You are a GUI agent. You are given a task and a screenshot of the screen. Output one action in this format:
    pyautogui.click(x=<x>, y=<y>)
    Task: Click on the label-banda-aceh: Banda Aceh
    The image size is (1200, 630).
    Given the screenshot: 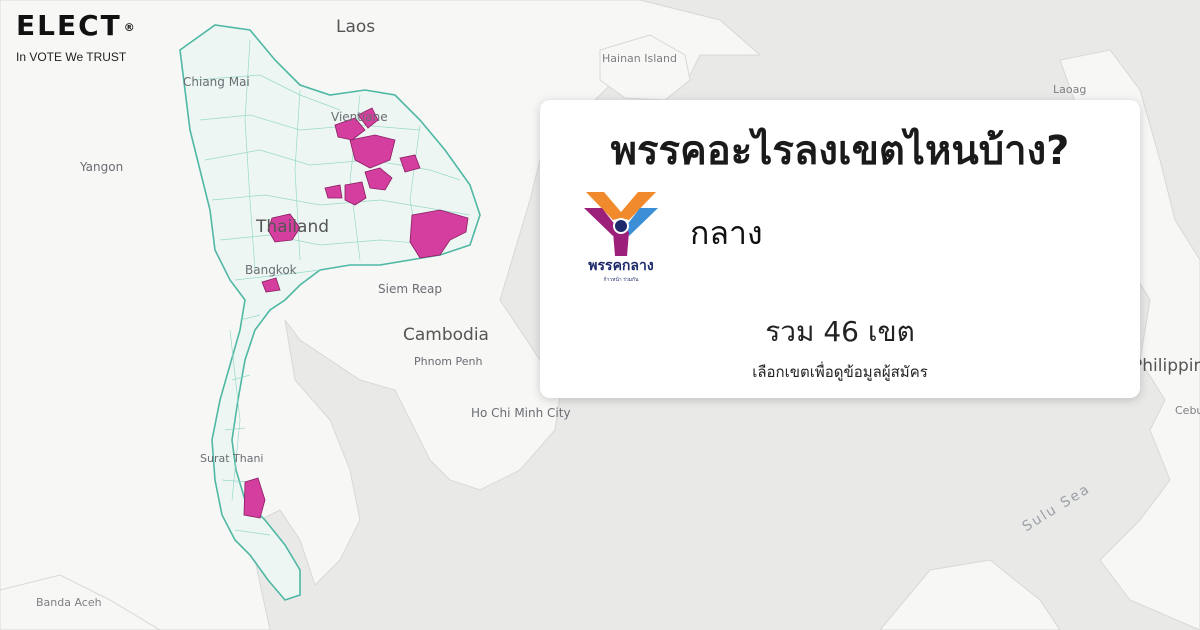 What is the action you would take?
    pyautogui.click(x=69, y=602)
    